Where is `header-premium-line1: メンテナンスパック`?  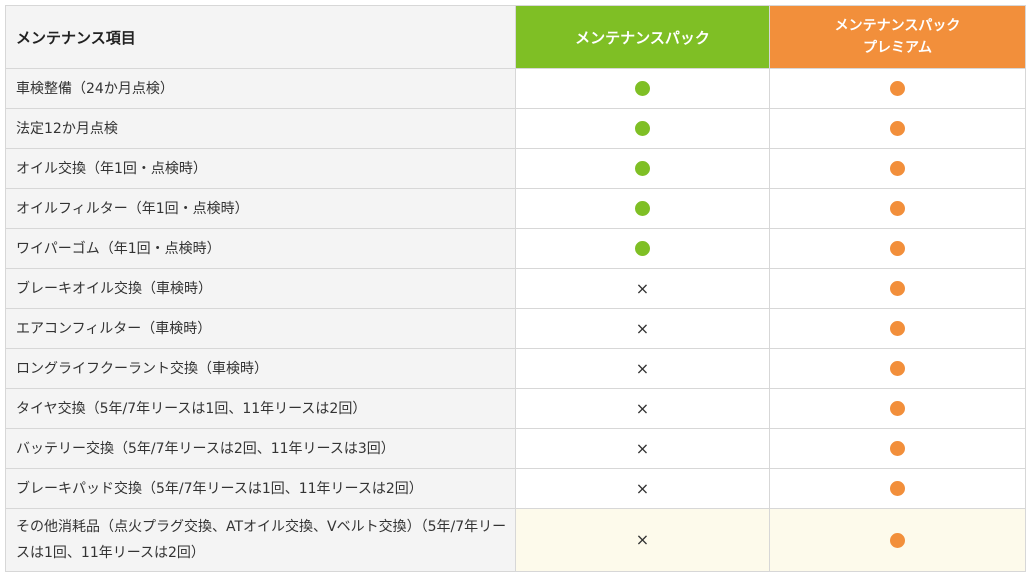 header-premium-line1: メンテナンスパック is located at coordinates (897, 26).